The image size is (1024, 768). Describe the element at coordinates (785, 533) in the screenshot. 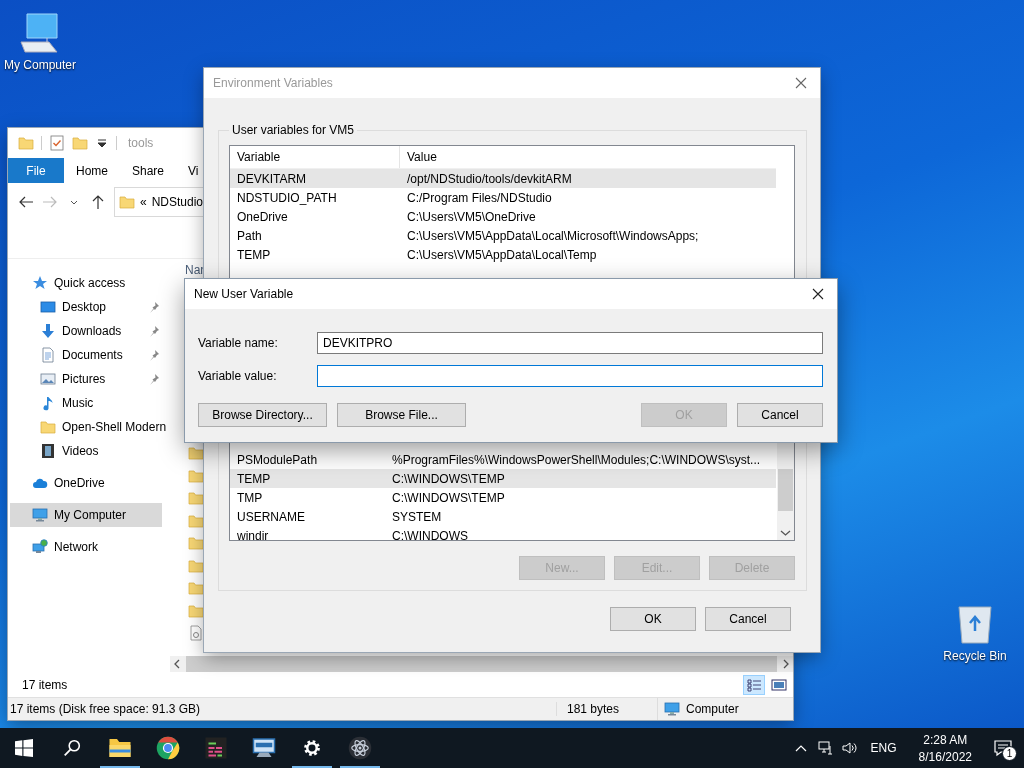

I see `chevron-down-icon` at that location.